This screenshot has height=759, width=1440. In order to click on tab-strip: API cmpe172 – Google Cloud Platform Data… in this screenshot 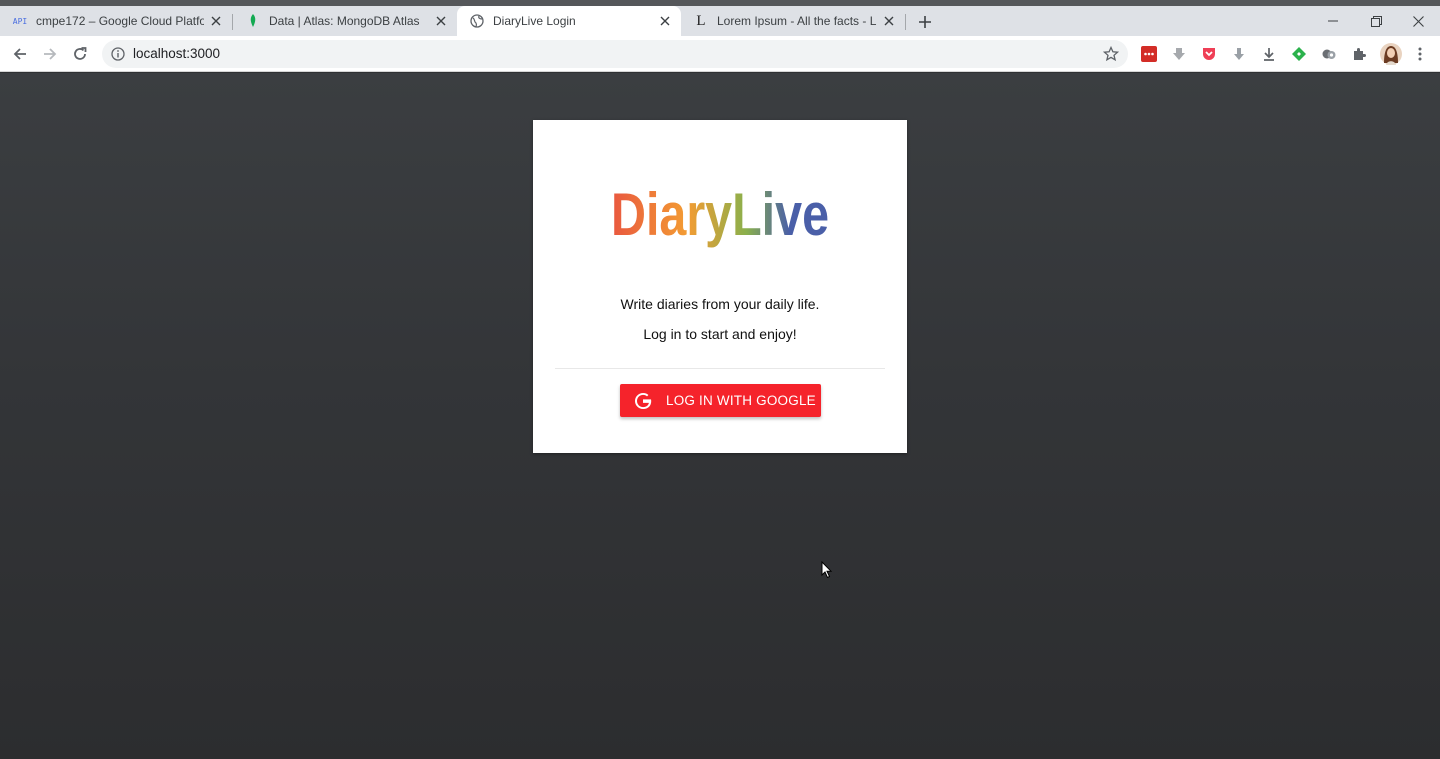, I will do `click(720, 21)`.